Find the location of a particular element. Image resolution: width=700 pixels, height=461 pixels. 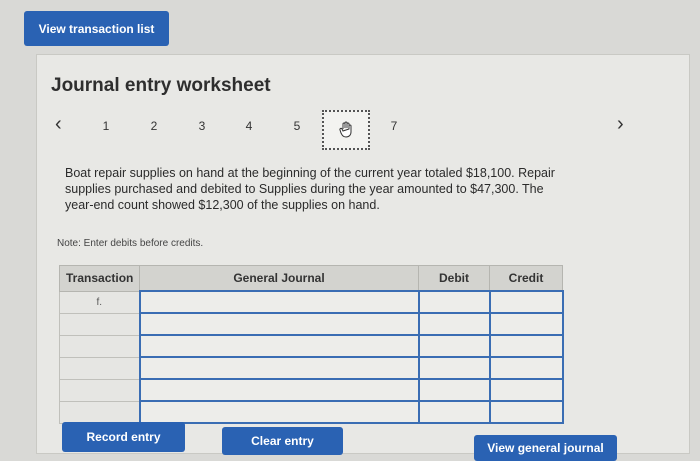

table-header-row: Transaction General Journal Debit Credit is located at coordinates (311, 278).